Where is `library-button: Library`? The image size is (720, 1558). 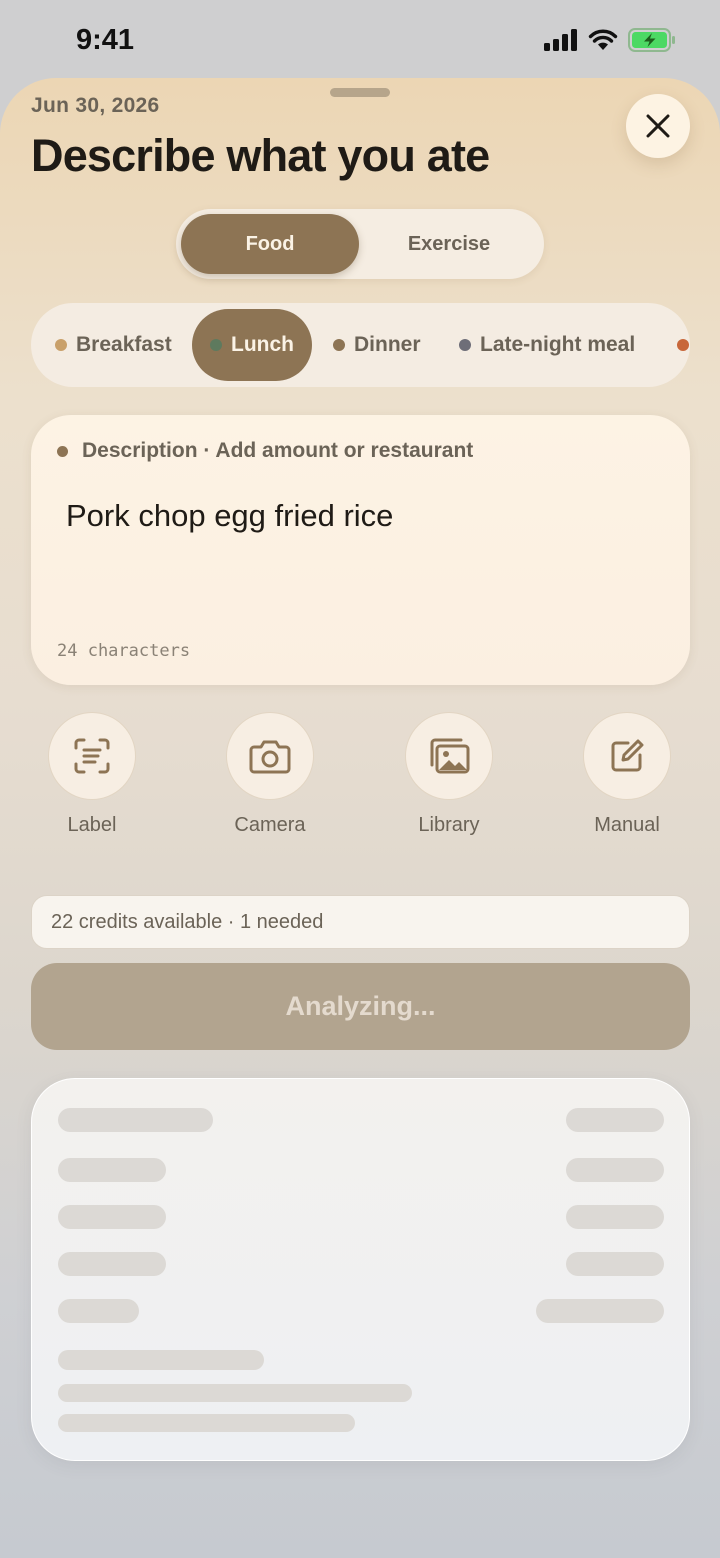
library-button: Library is located at coordinates (449, 774).